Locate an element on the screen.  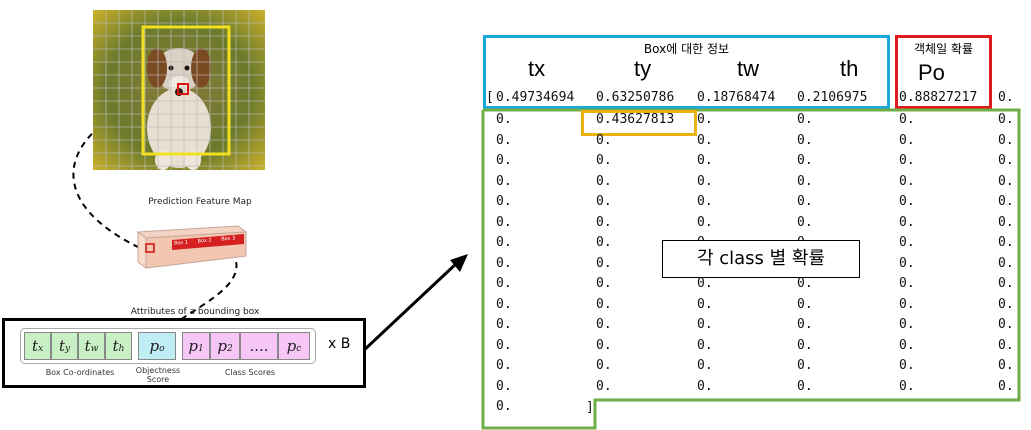
header-ty: ty is located at coordinates (643, 68).